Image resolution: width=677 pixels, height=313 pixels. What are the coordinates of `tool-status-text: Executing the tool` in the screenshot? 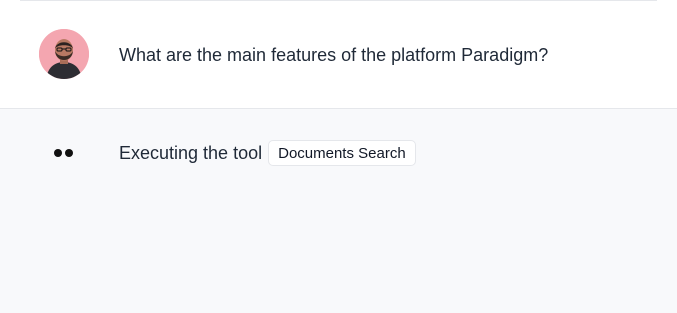 It's located at (191, 153).